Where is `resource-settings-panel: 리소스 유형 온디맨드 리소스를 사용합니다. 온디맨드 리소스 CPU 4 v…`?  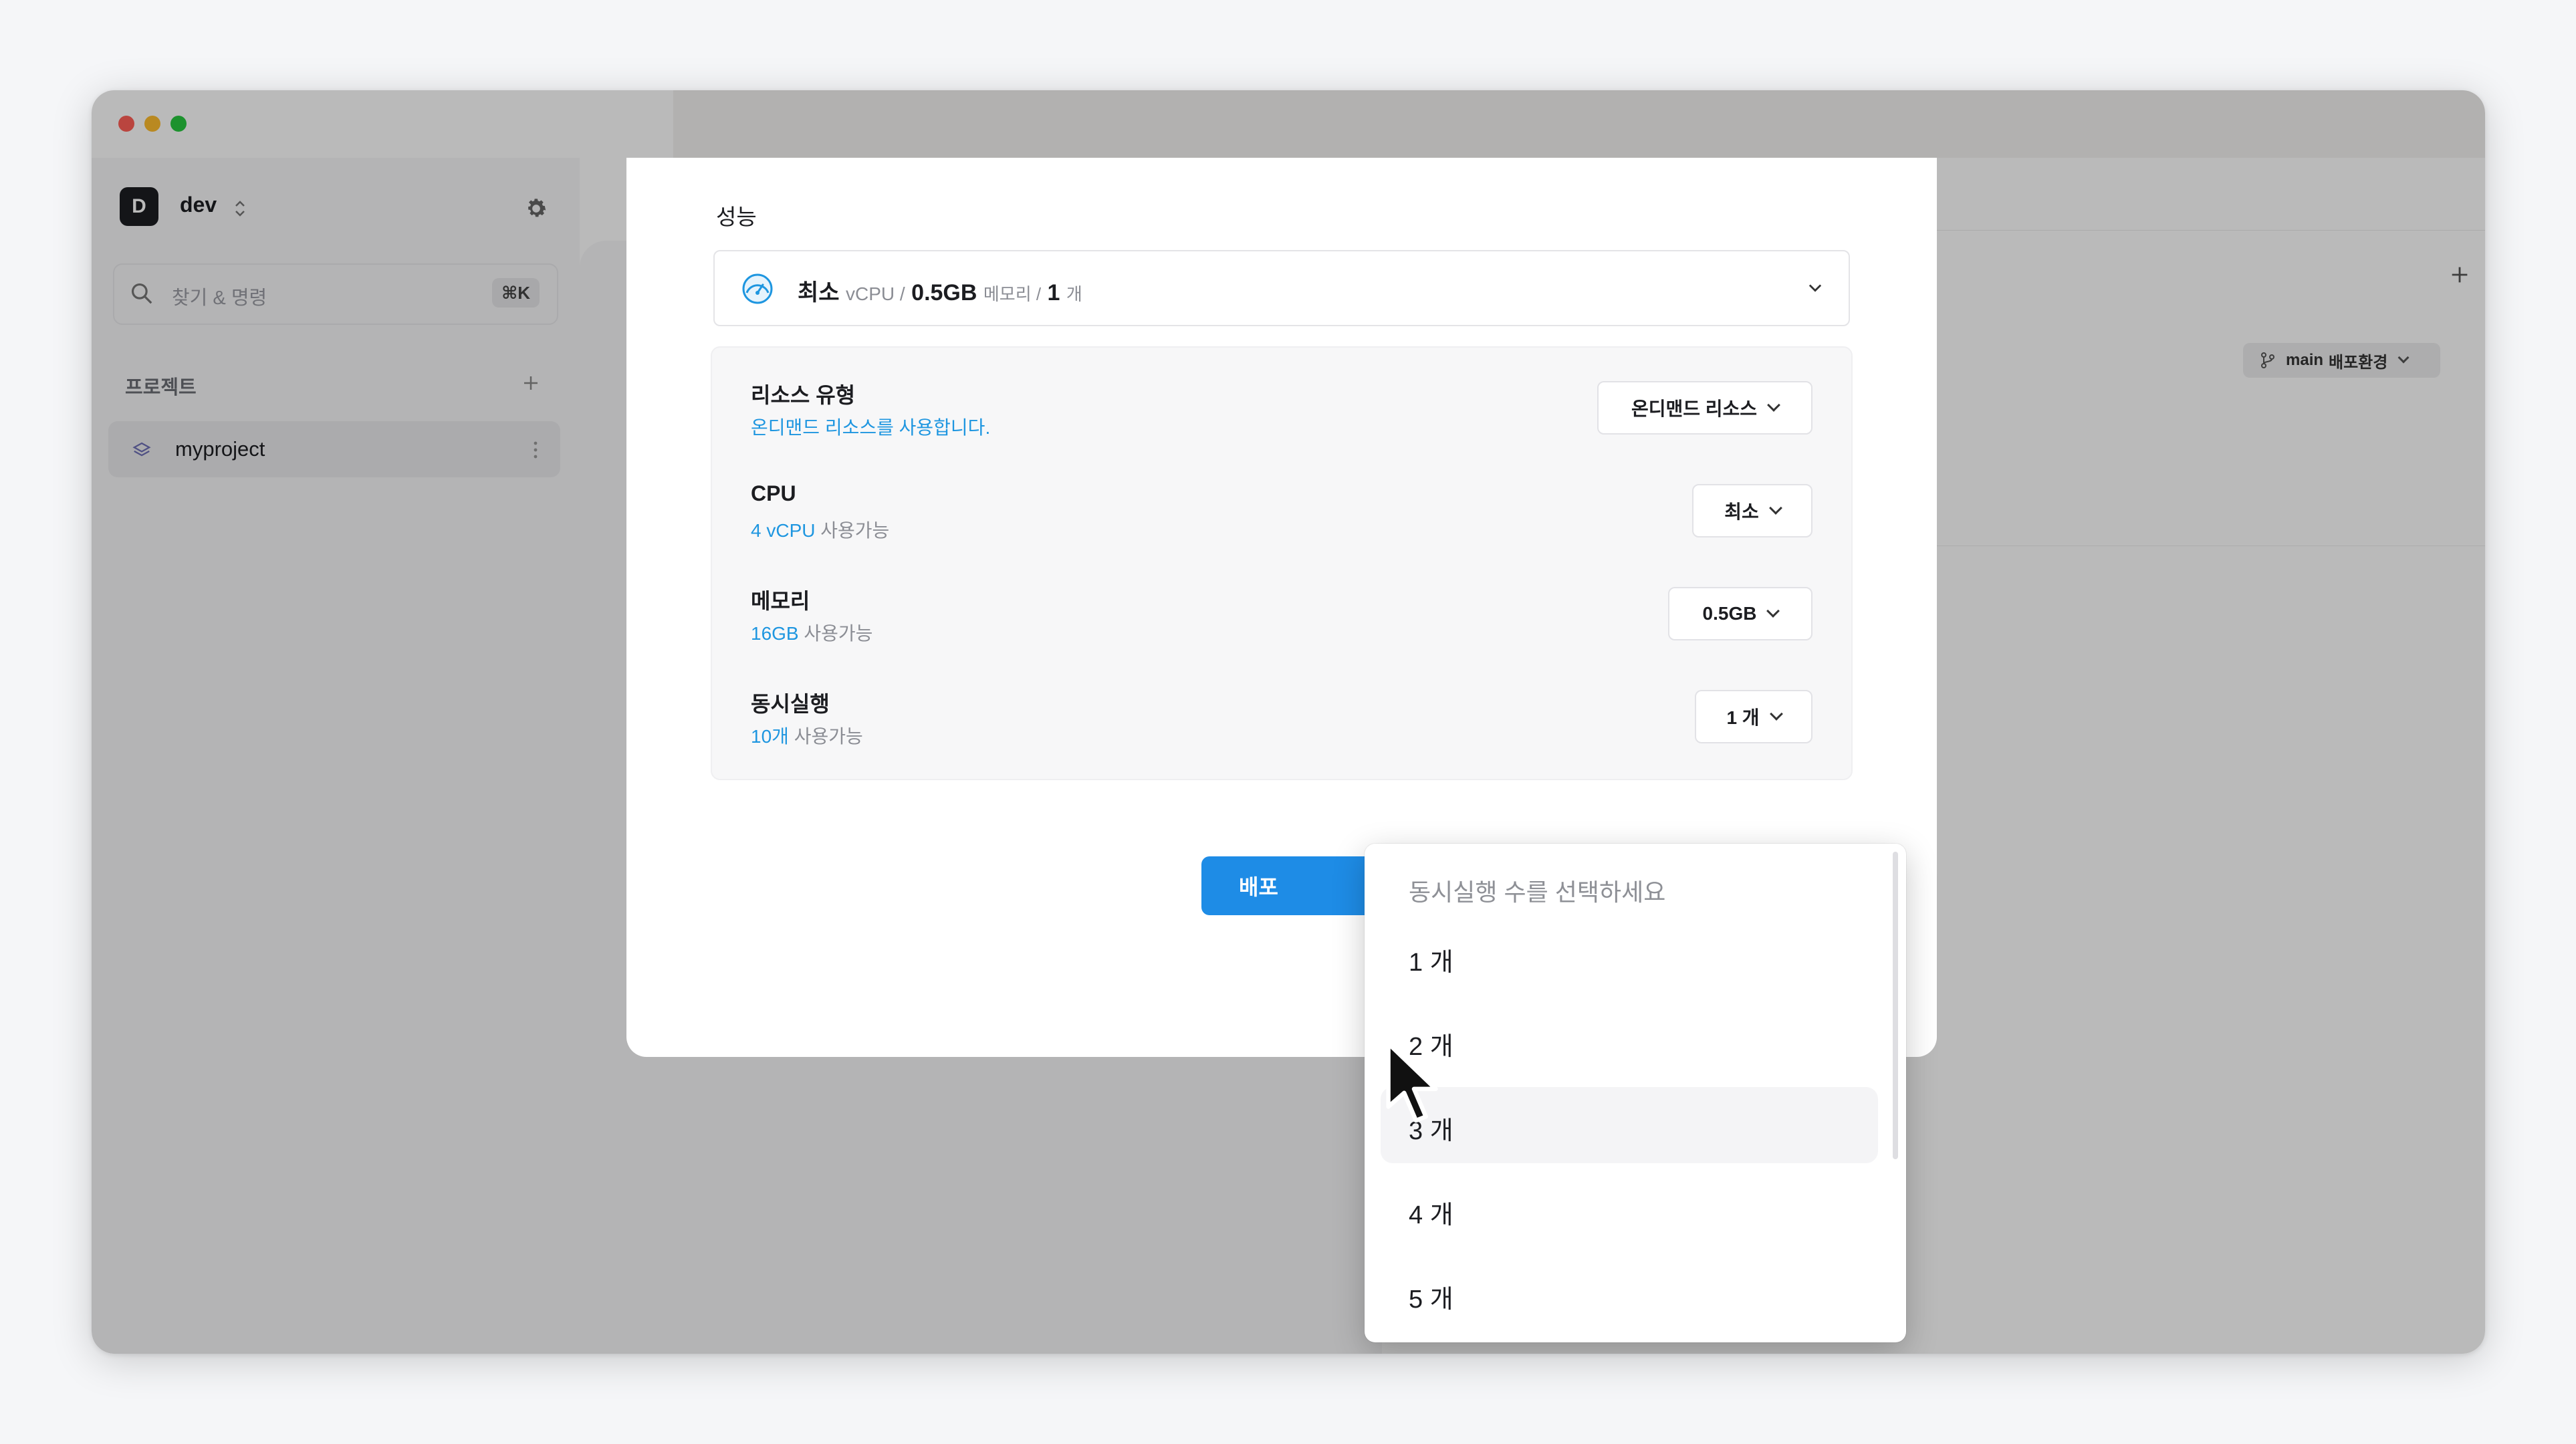 resource-settings-panel: 리소스 유형 온디맨드 리소스를 사용합니다. 온디맨드 리소스 CPU 4 v… is located at coordinates (1282, 563).